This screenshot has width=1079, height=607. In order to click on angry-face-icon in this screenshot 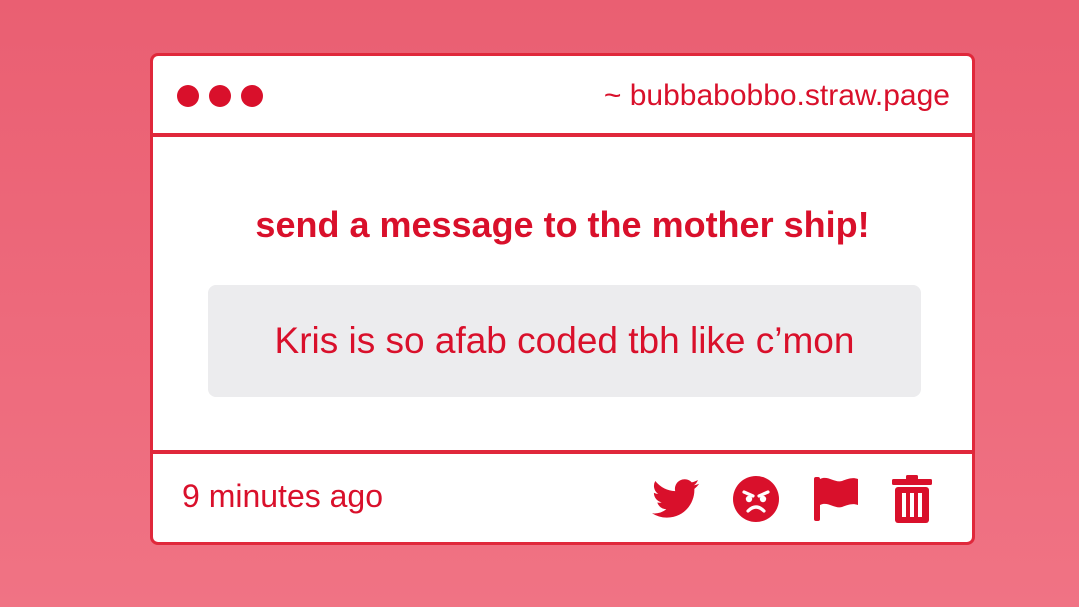, I will do `click(756, 499)`.